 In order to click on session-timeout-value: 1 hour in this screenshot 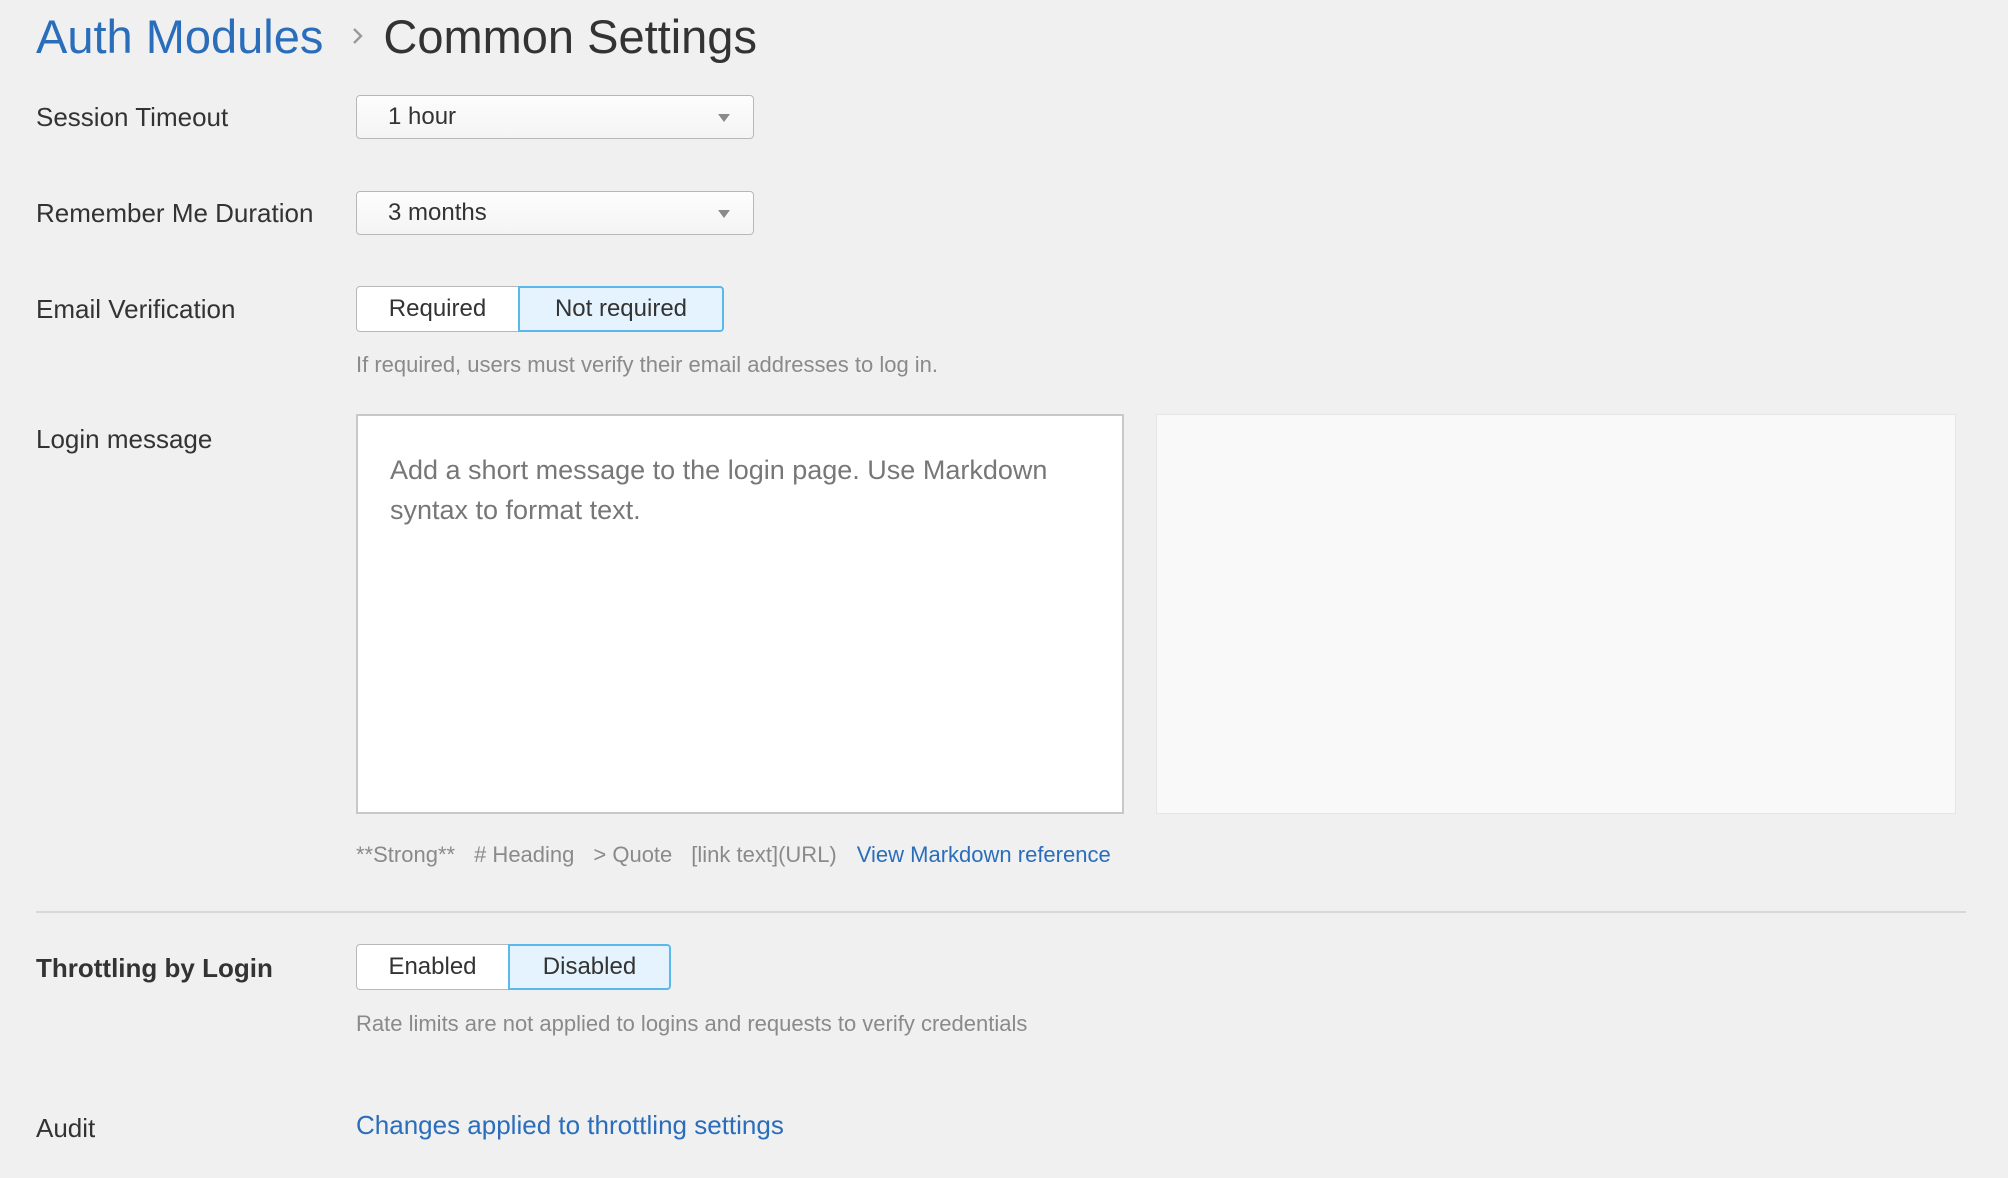, I will do `click(422, 116)`.